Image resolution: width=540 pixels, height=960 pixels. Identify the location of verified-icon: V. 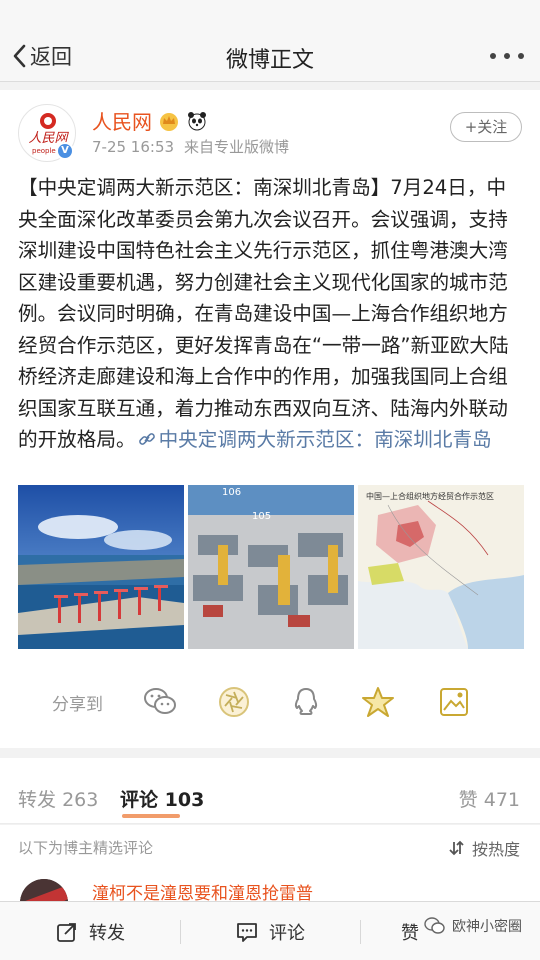
(65, 151).